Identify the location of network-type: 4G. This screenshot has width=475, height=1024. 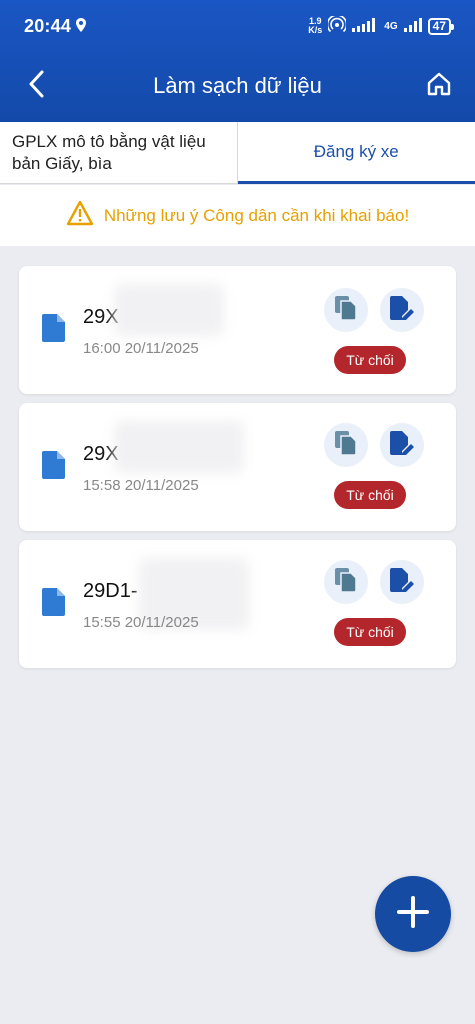
(391, 26).